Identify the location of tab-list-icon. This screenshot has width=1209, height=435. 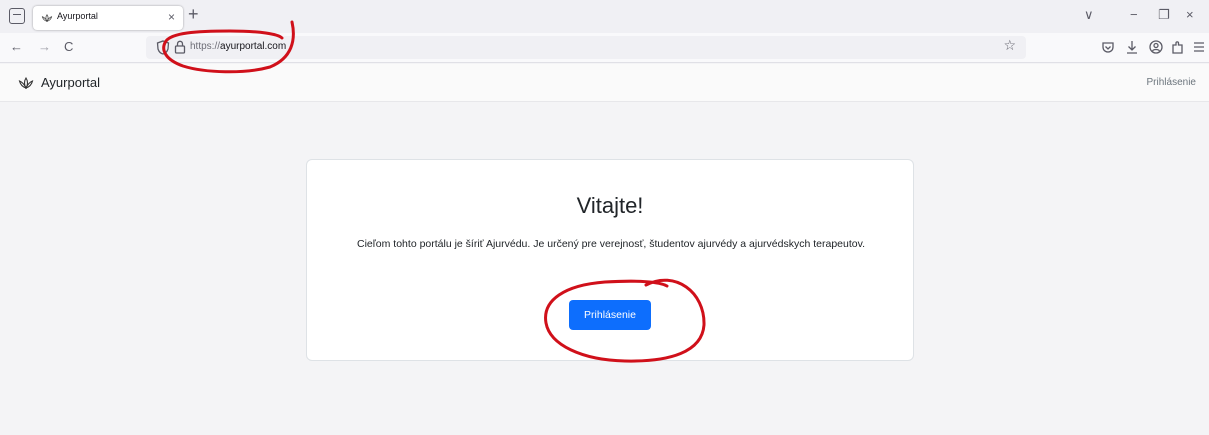
(17, 16).